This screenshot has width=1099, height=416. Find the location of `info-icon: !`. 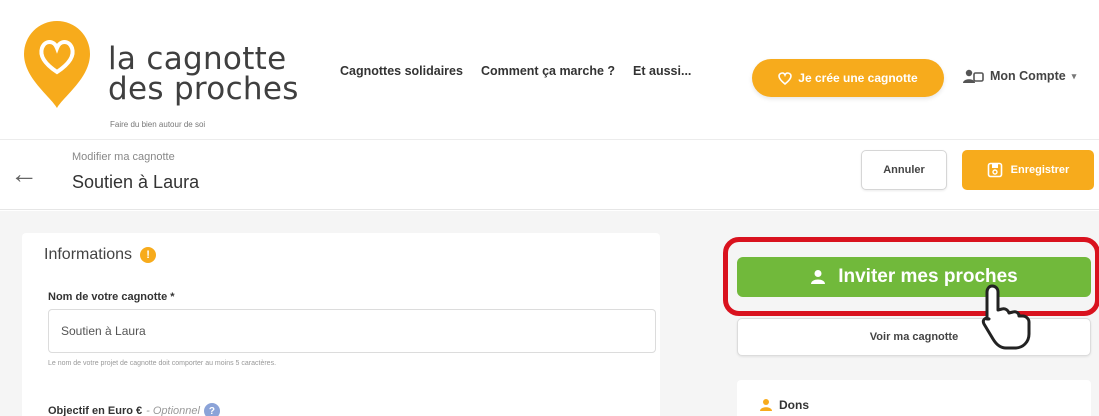

info-icon: ! is located at coordinates (148, 255).